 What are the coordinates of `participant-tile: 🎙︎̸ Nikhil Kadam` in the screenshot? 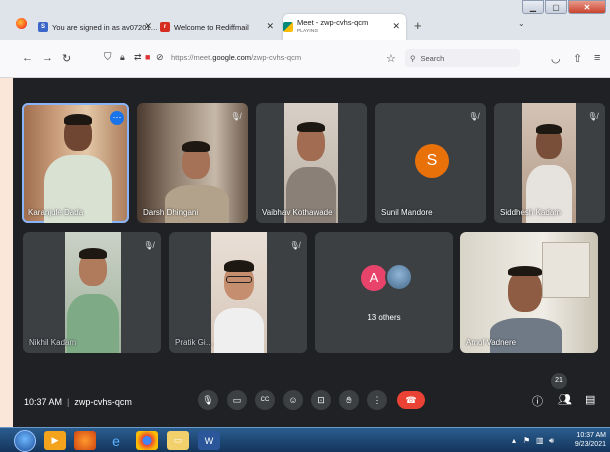 It's located at (92, 292).